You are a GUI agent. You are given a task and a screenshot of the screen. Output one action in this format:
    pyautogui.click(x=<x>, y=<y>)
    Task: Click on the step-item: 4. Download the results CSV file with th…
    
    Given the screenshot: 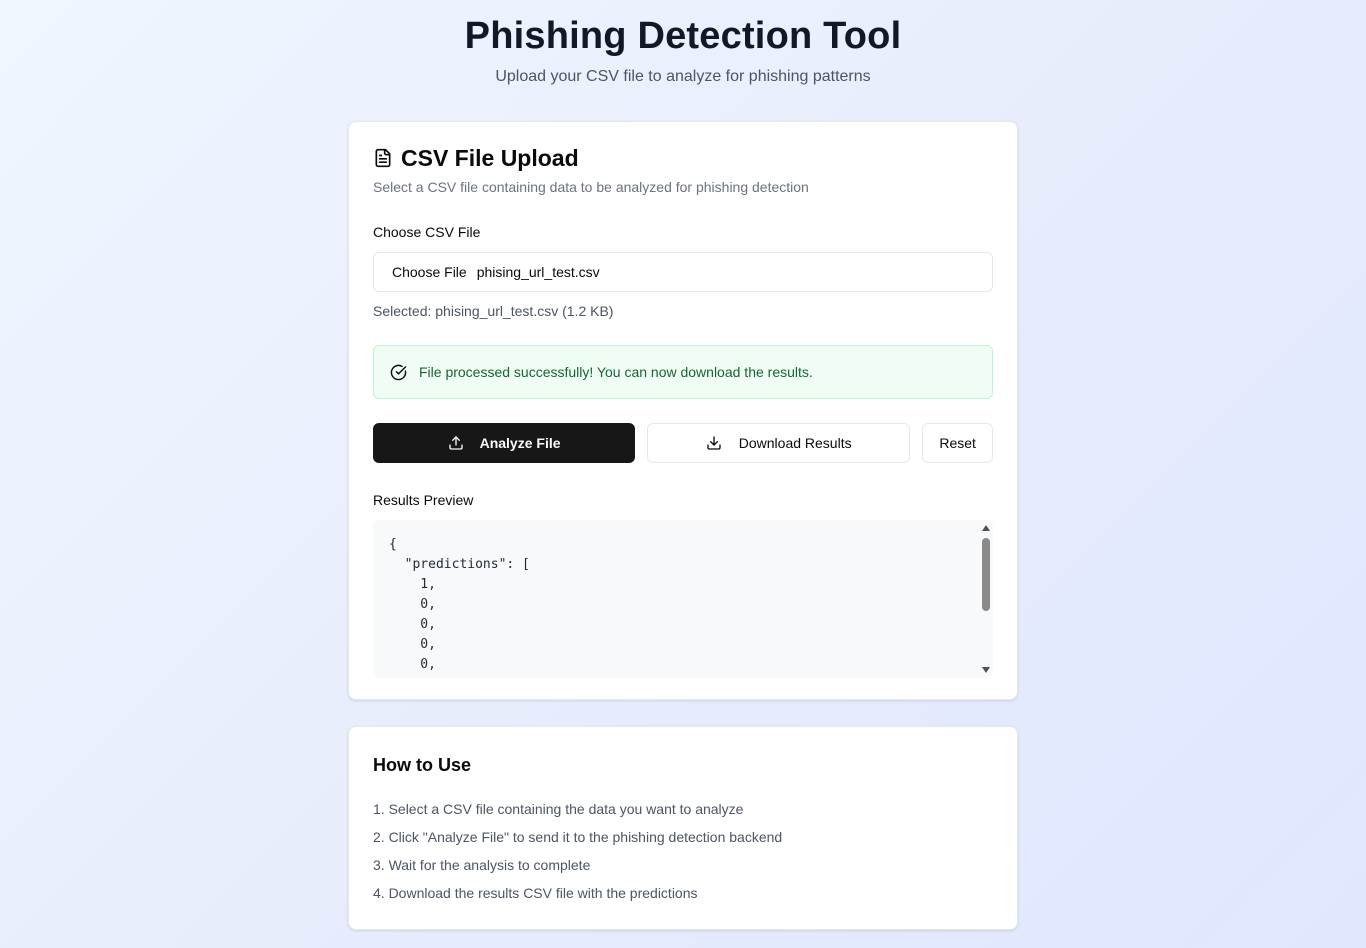 What is the action you would take?
    pyautogui.click(x=535, y=893)
    